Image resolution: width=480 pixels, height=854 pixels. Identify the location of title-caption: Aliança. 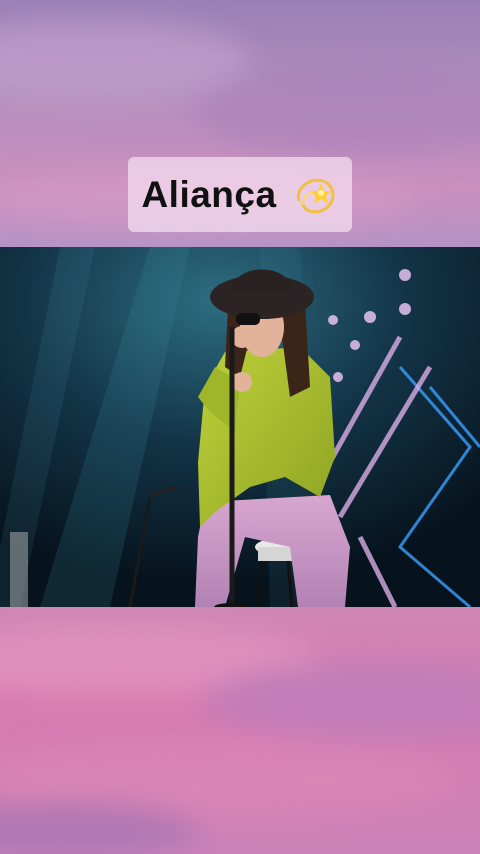
(240, 194).